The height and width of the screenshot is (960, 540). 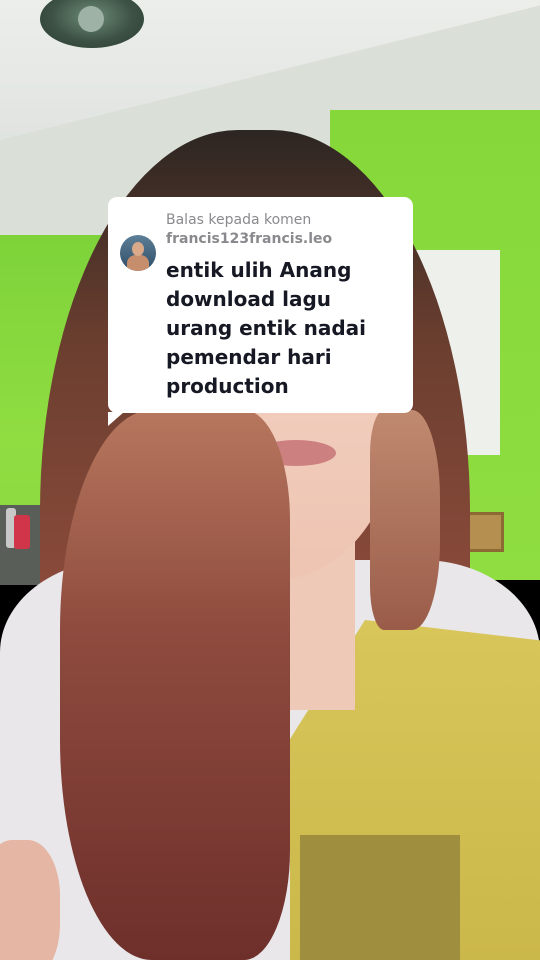 I want to click on avatar-body, so click(x=138, y=263).